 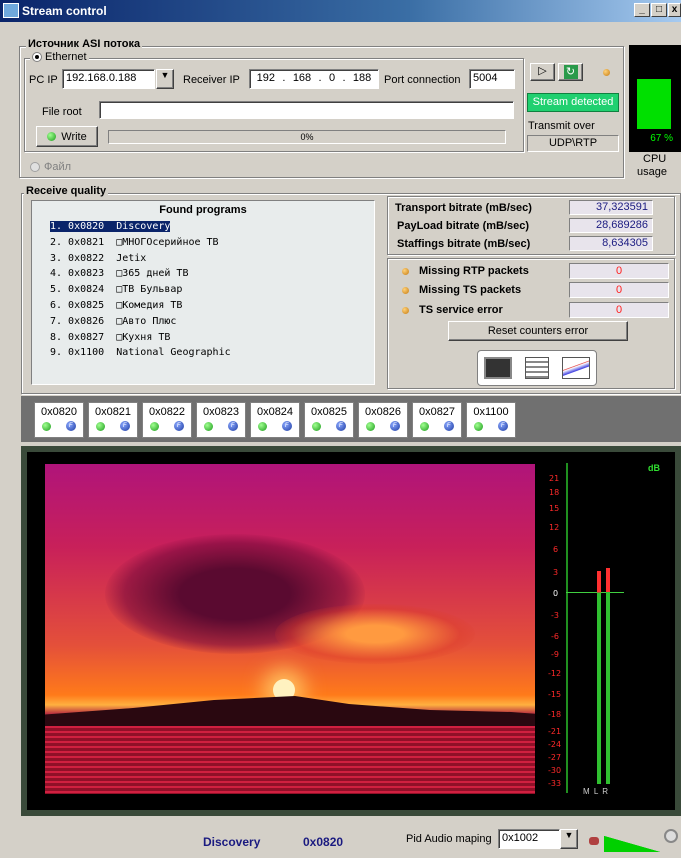 What do you see at coordinates (619, 271) in the screenshot?
I see `rtp-error-value: 0` at bounding box center [619, 271].